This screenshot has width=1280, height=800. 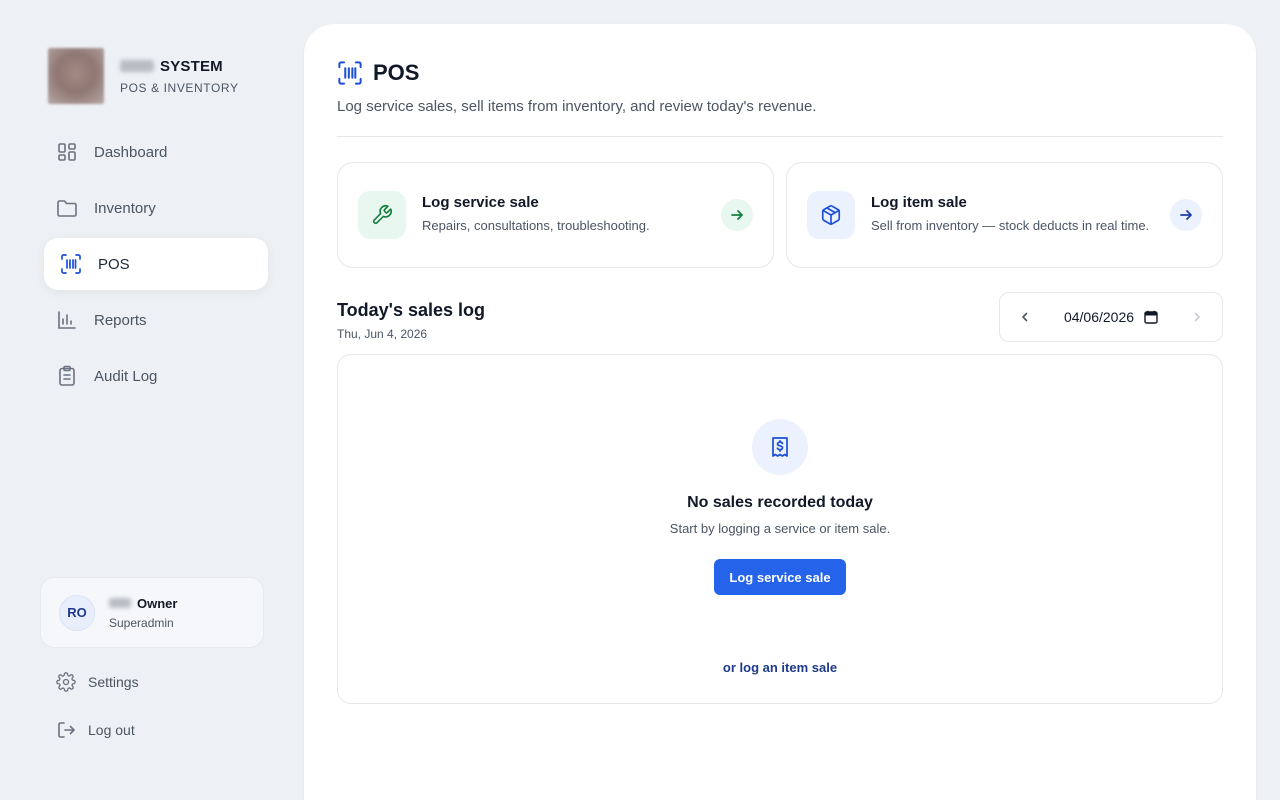 What do you see at coordinates (152, 612) in the screenshot?
I see `user-card: RO Owner Superadmin` at bounding box center [152, 612].